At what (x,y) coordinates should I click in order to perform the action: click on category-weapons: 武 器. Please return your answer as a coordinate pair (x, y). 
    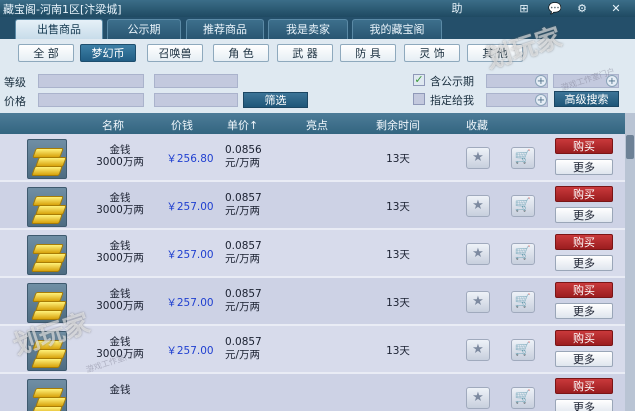
    Looking at the image, I should click on (305, 53).